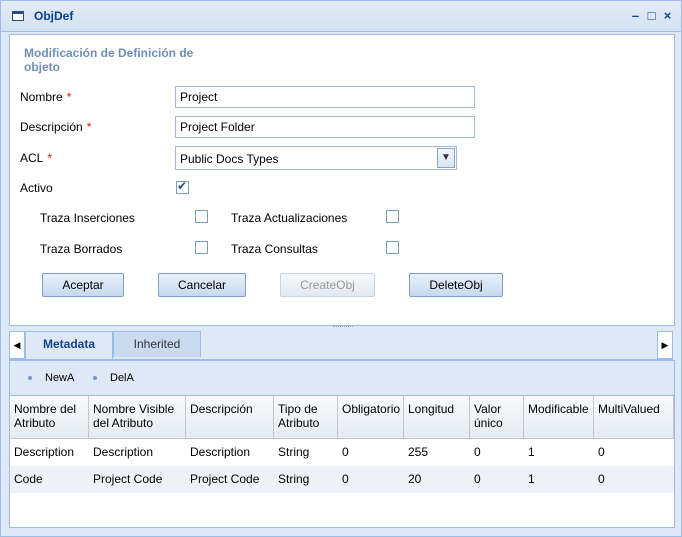 This screenshot has width=682, height=537. I want to click on tab-inherited: Inherited, so click(157, 344).